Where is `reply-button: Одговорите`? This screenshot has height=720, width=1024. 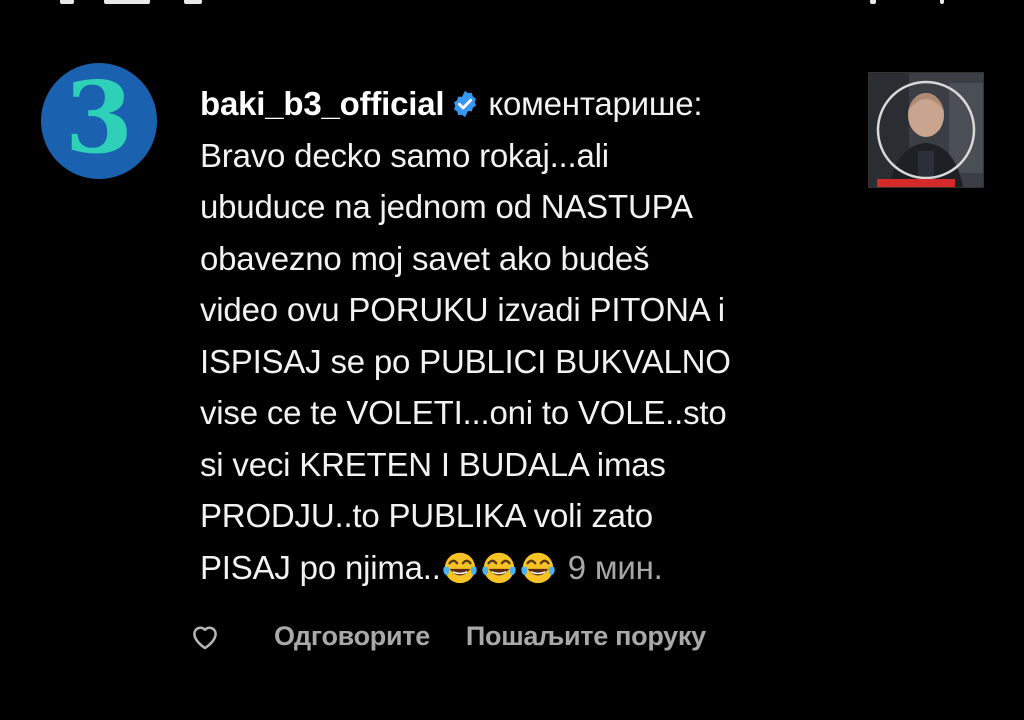
reply-button: Одговорите is located at coordinates (352, 636).